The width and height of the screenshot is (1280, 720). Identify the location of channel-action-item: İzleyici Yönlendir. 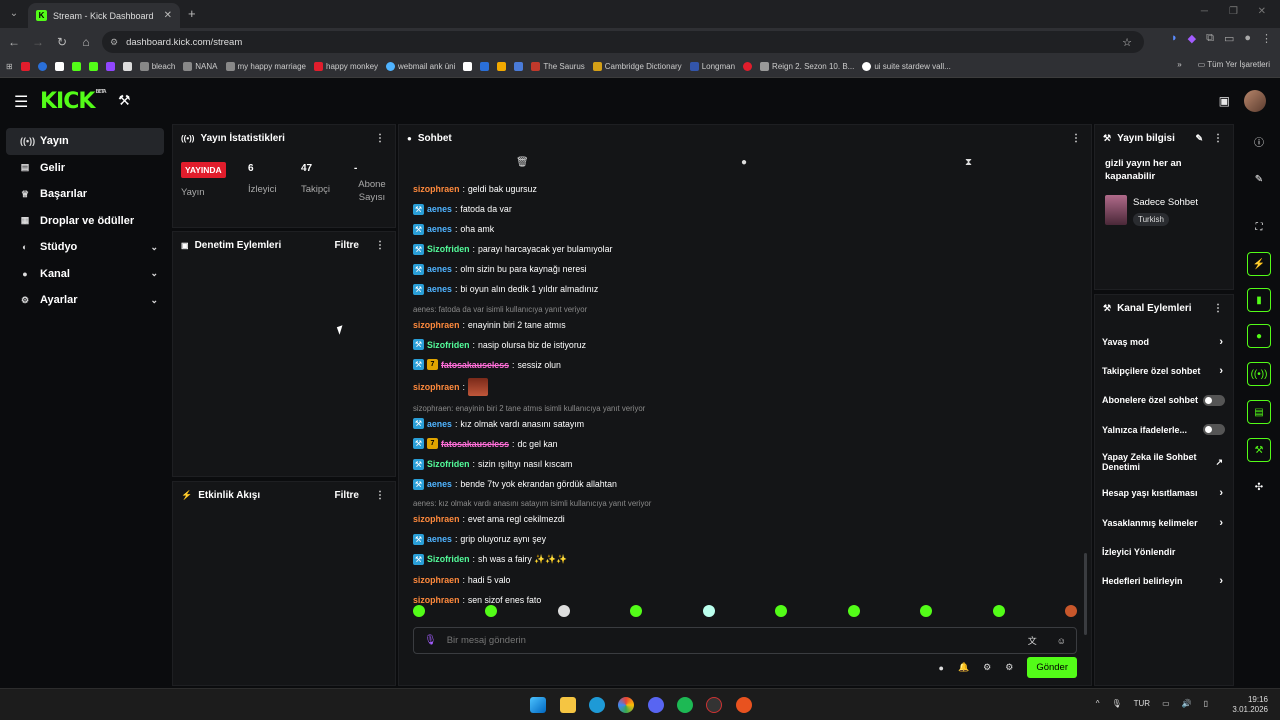
(1164, 551).